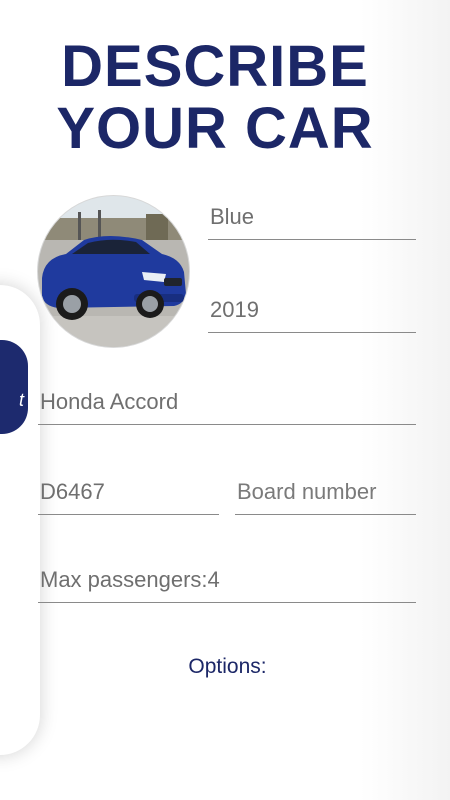 The width and height of the screenshot is (450, 800). What do you see at coordinates (128, 496) in the screenshot?
I see `plate-number-field: D6467` at bounding box center [128, 496].